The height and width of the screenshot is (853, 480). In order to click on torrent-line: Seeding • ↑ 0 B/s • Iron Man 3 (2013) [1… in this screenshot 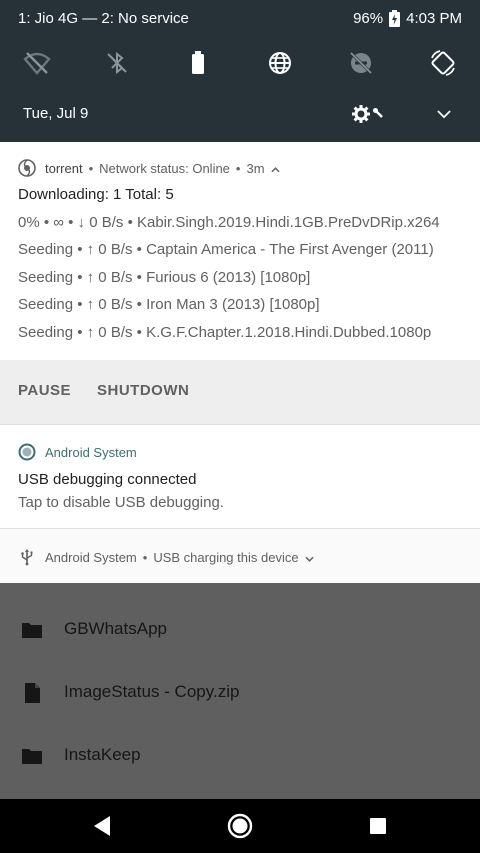, I will do `click(169, 304)`.